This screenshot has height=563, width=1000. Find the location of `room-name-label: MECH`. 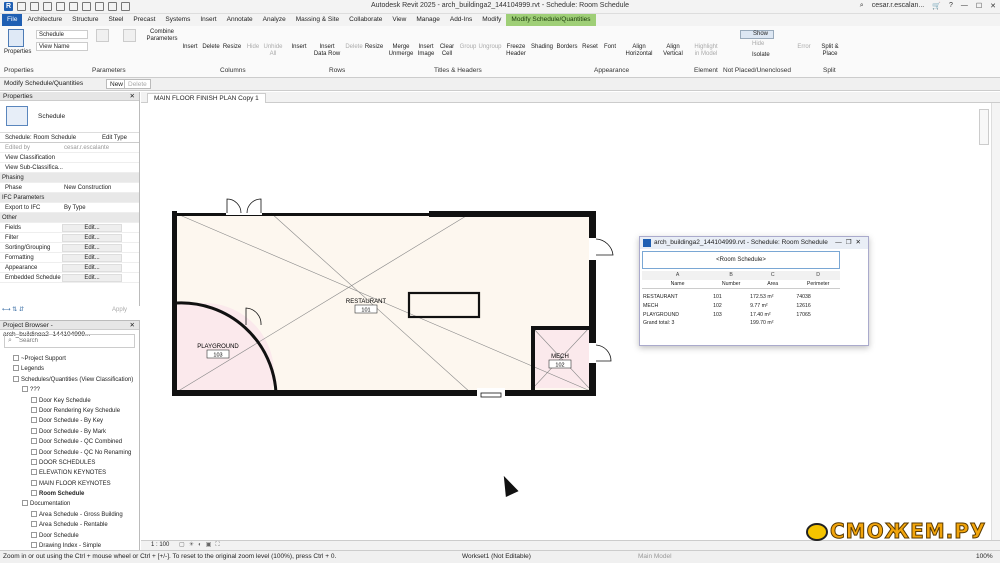

room-name-label: MECH is located at coordinates (560, 357).